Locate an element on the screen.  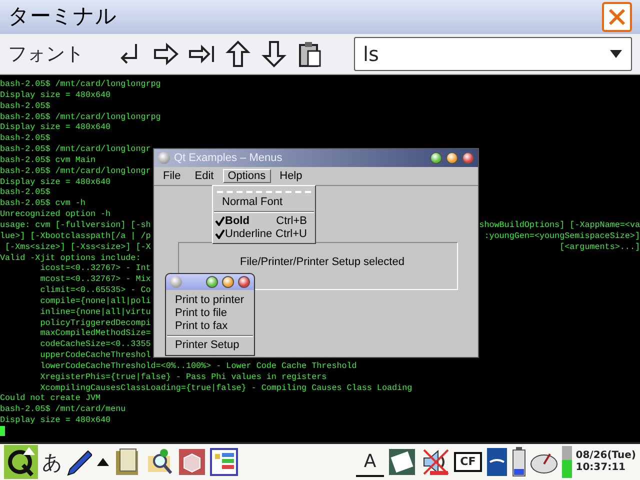
terminal-line: policyTriggeredDecompi is located at coordinates (95, 323).